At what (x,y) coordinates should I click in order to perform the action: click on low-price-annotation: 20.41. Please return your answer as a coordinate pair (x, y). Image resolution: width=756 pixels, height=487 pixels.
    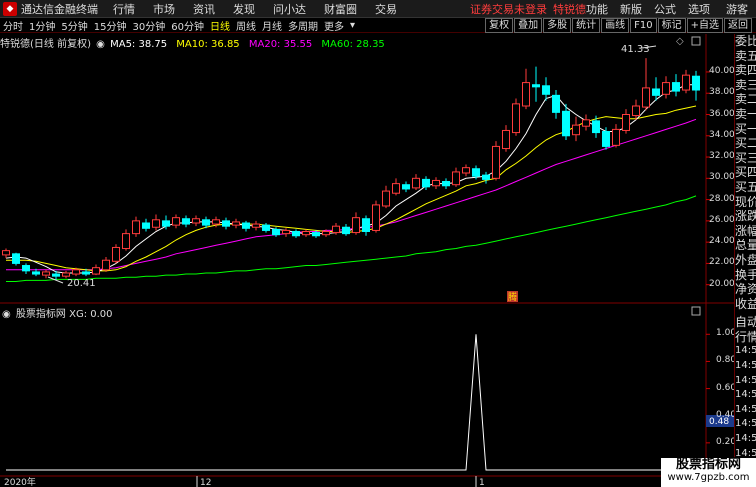
    Looking at the image, I should click on (81, 283).